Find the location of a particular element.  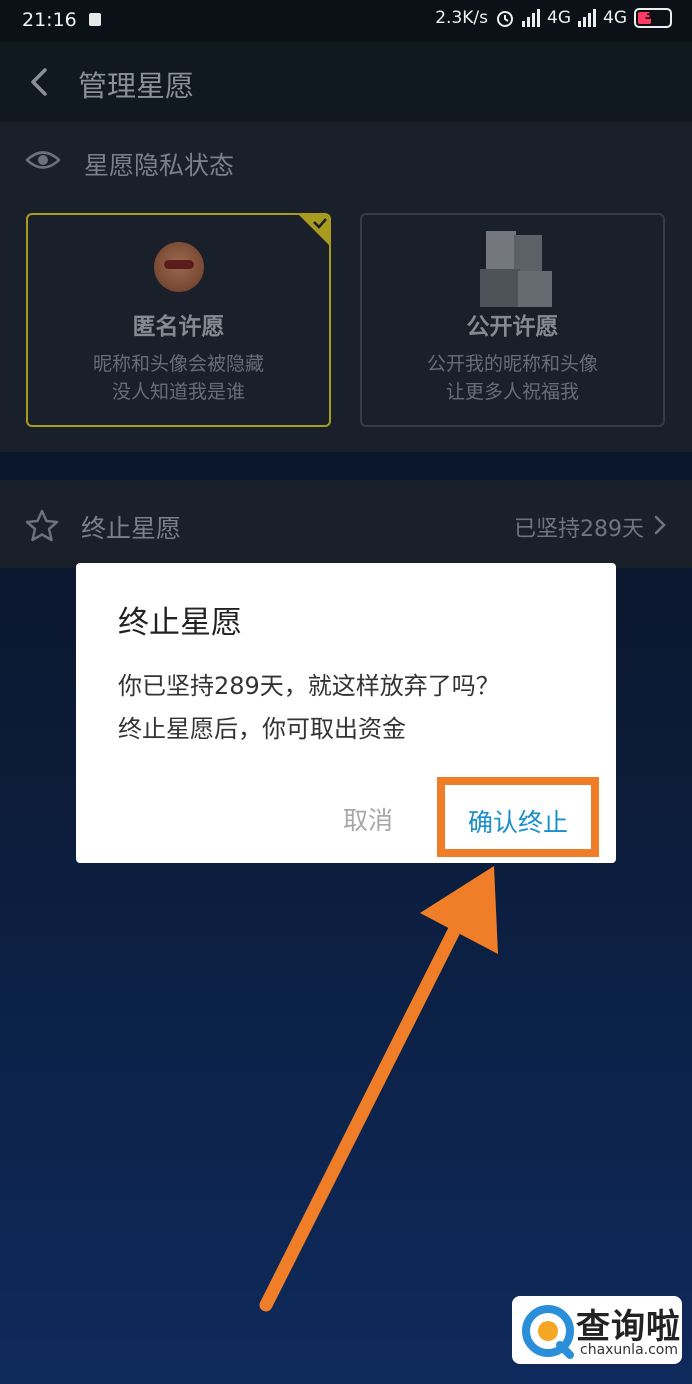

search-icon is located at coordinates (548, 1332).